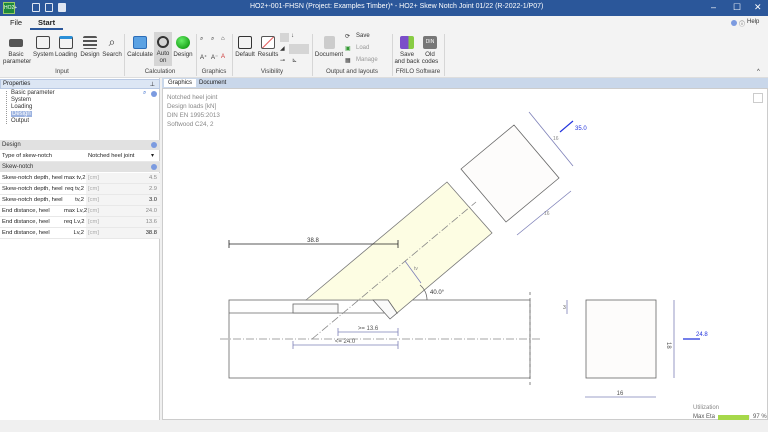 This screenshot has width=768, height=432. What do you see at coordinates (299, 49) in the screenshot?
I see `dimension-toggle-icon` at bounding box center [299, 49].